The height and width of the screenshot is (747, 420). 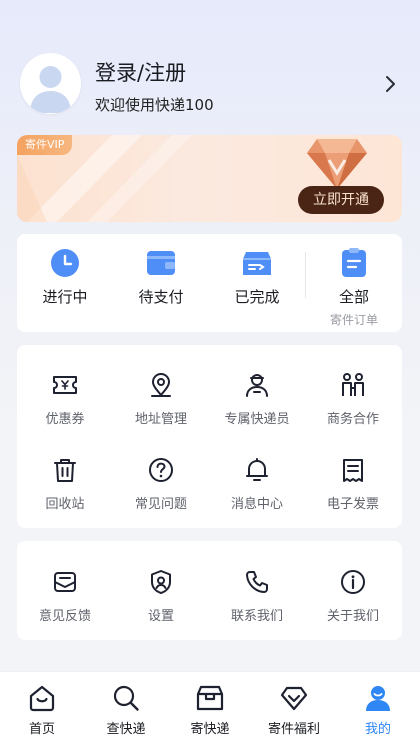 I want to click on home-icon, so click(x=42, y=698).